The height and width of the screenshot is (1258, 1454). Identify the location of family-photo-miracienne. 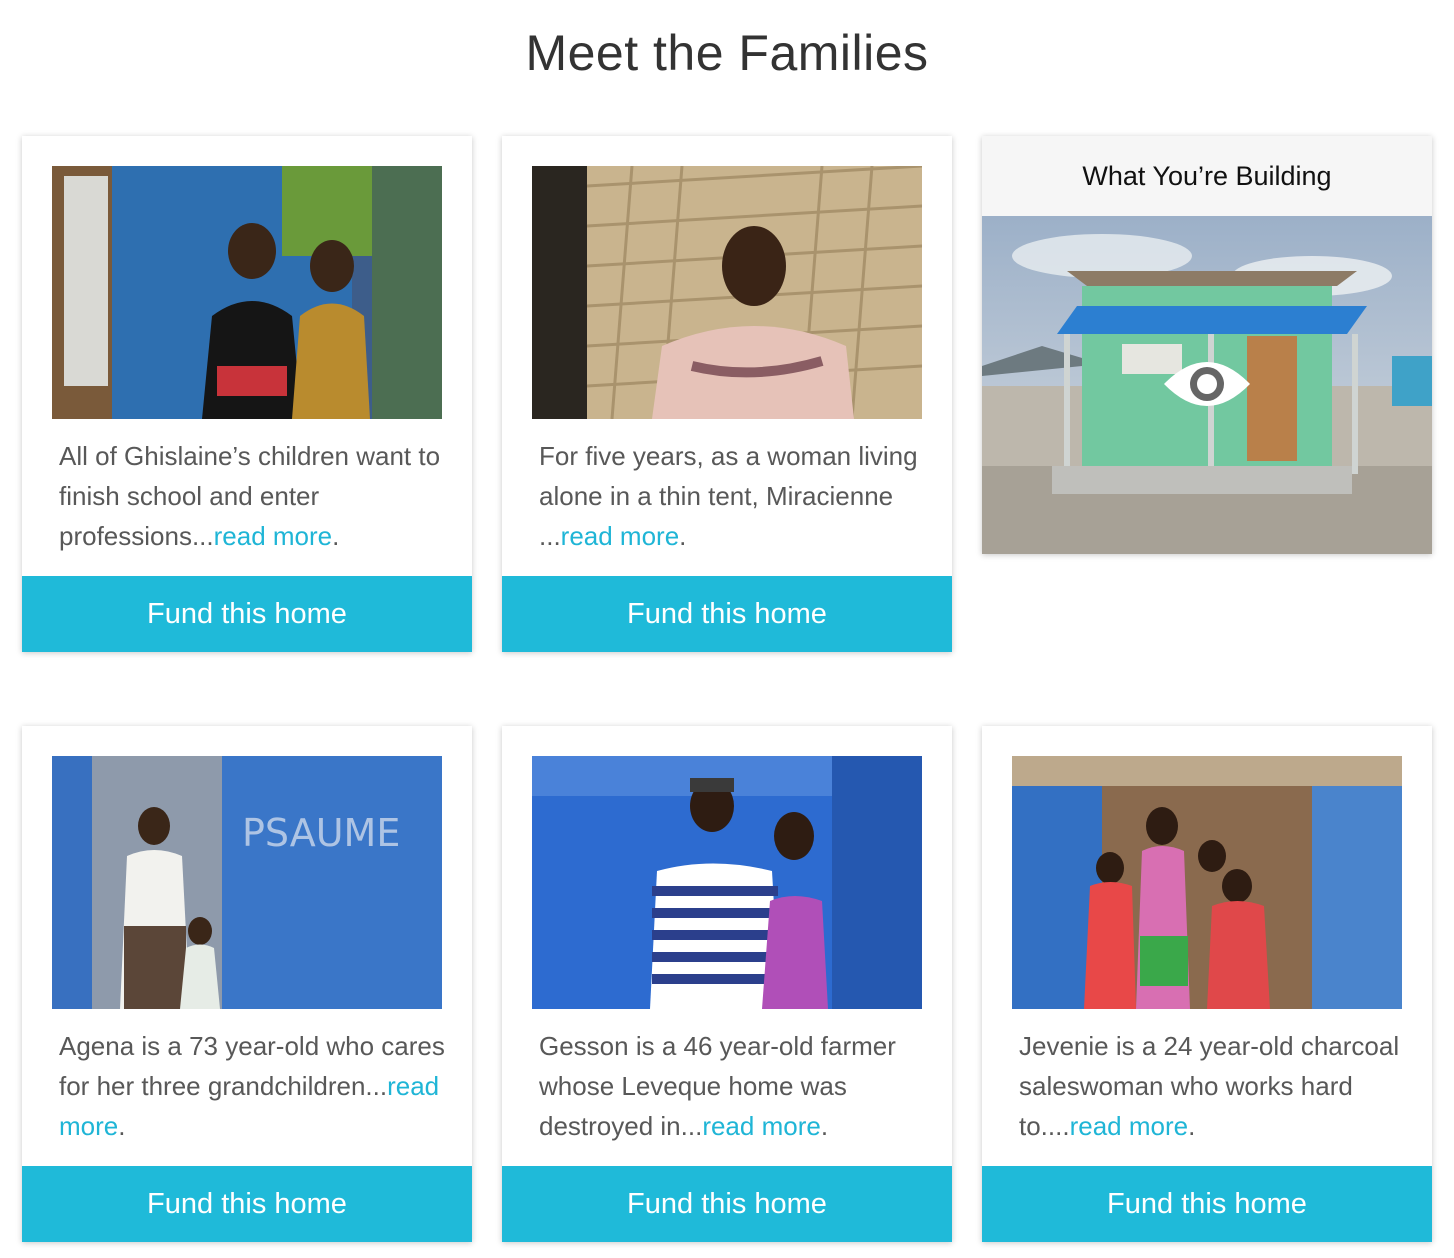
(727, 292).